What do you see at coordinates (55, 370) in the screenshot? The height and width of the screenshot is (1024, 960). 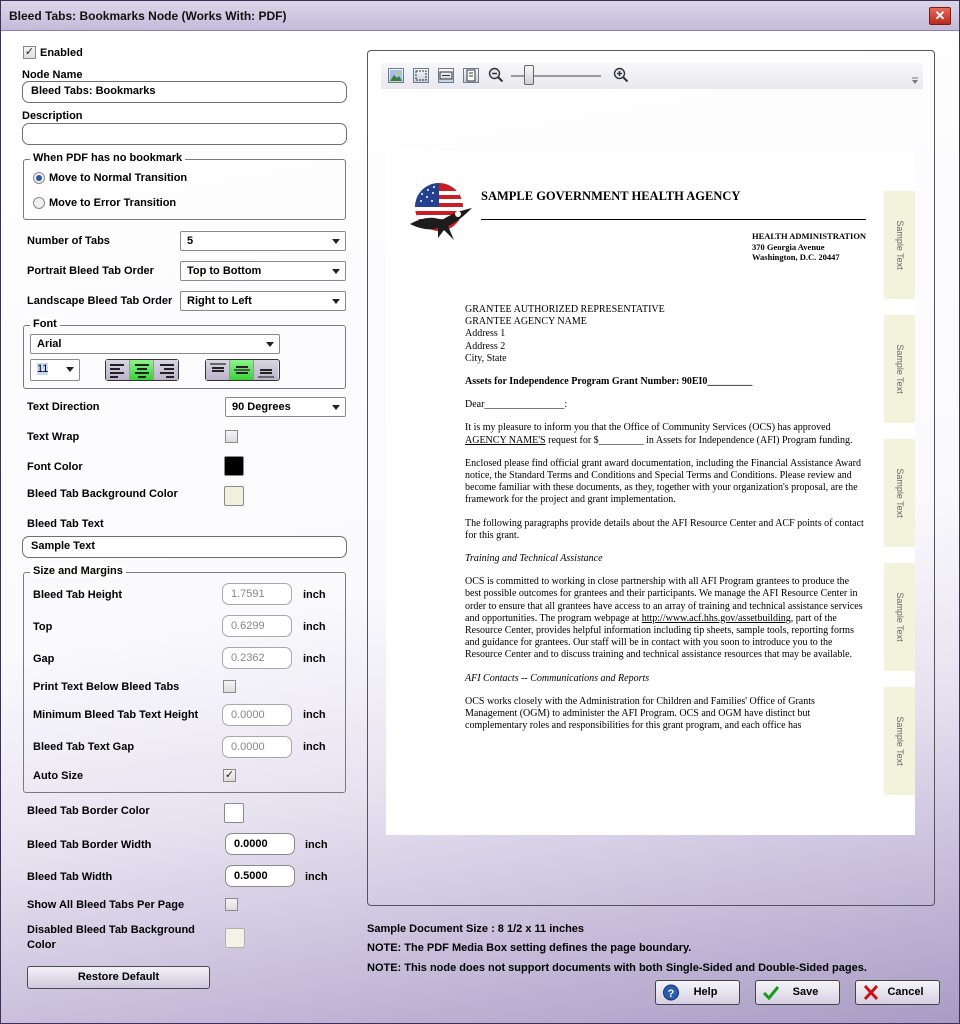 I see `font-size-select: 11` at bounding box center [55, 370].